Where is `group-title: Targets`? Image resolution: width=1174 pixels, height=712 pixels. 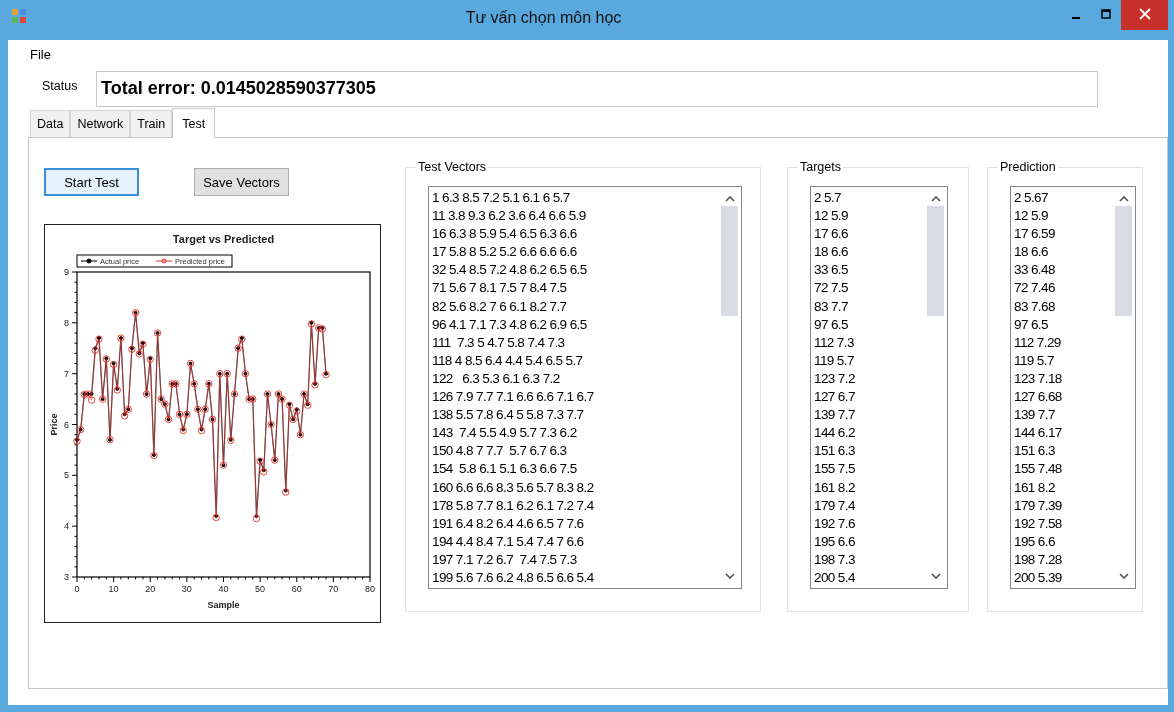 group-title: Targets is located at coordinates (820, 167).